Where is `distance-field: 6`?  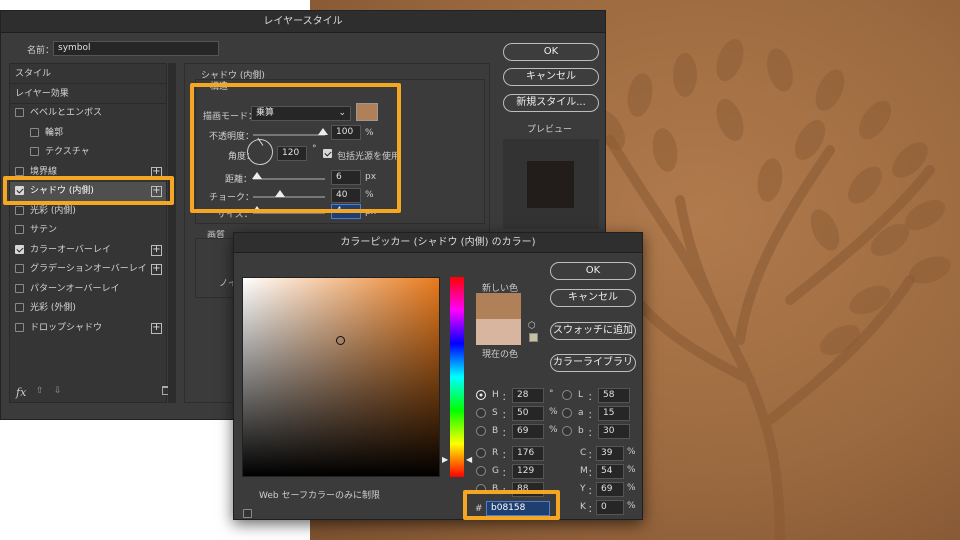
distance-field: 6 is located at coordinates (346, 177).